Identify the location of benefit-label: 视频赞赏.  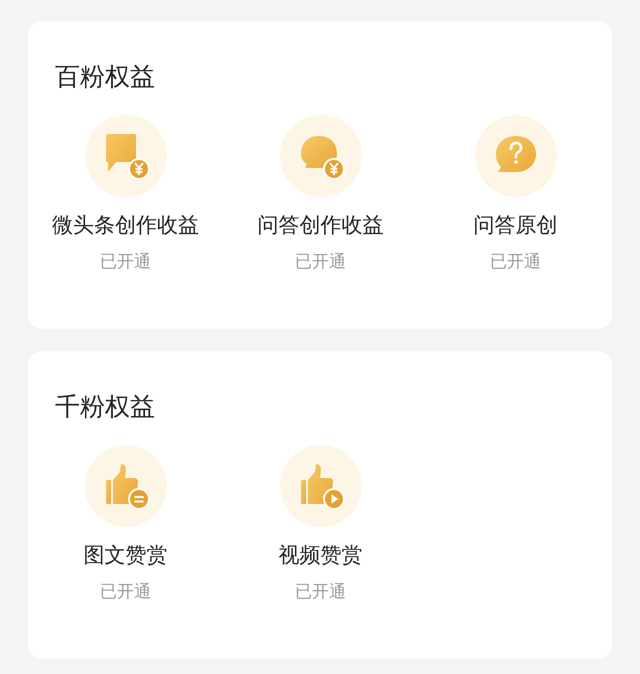
(320, 555).